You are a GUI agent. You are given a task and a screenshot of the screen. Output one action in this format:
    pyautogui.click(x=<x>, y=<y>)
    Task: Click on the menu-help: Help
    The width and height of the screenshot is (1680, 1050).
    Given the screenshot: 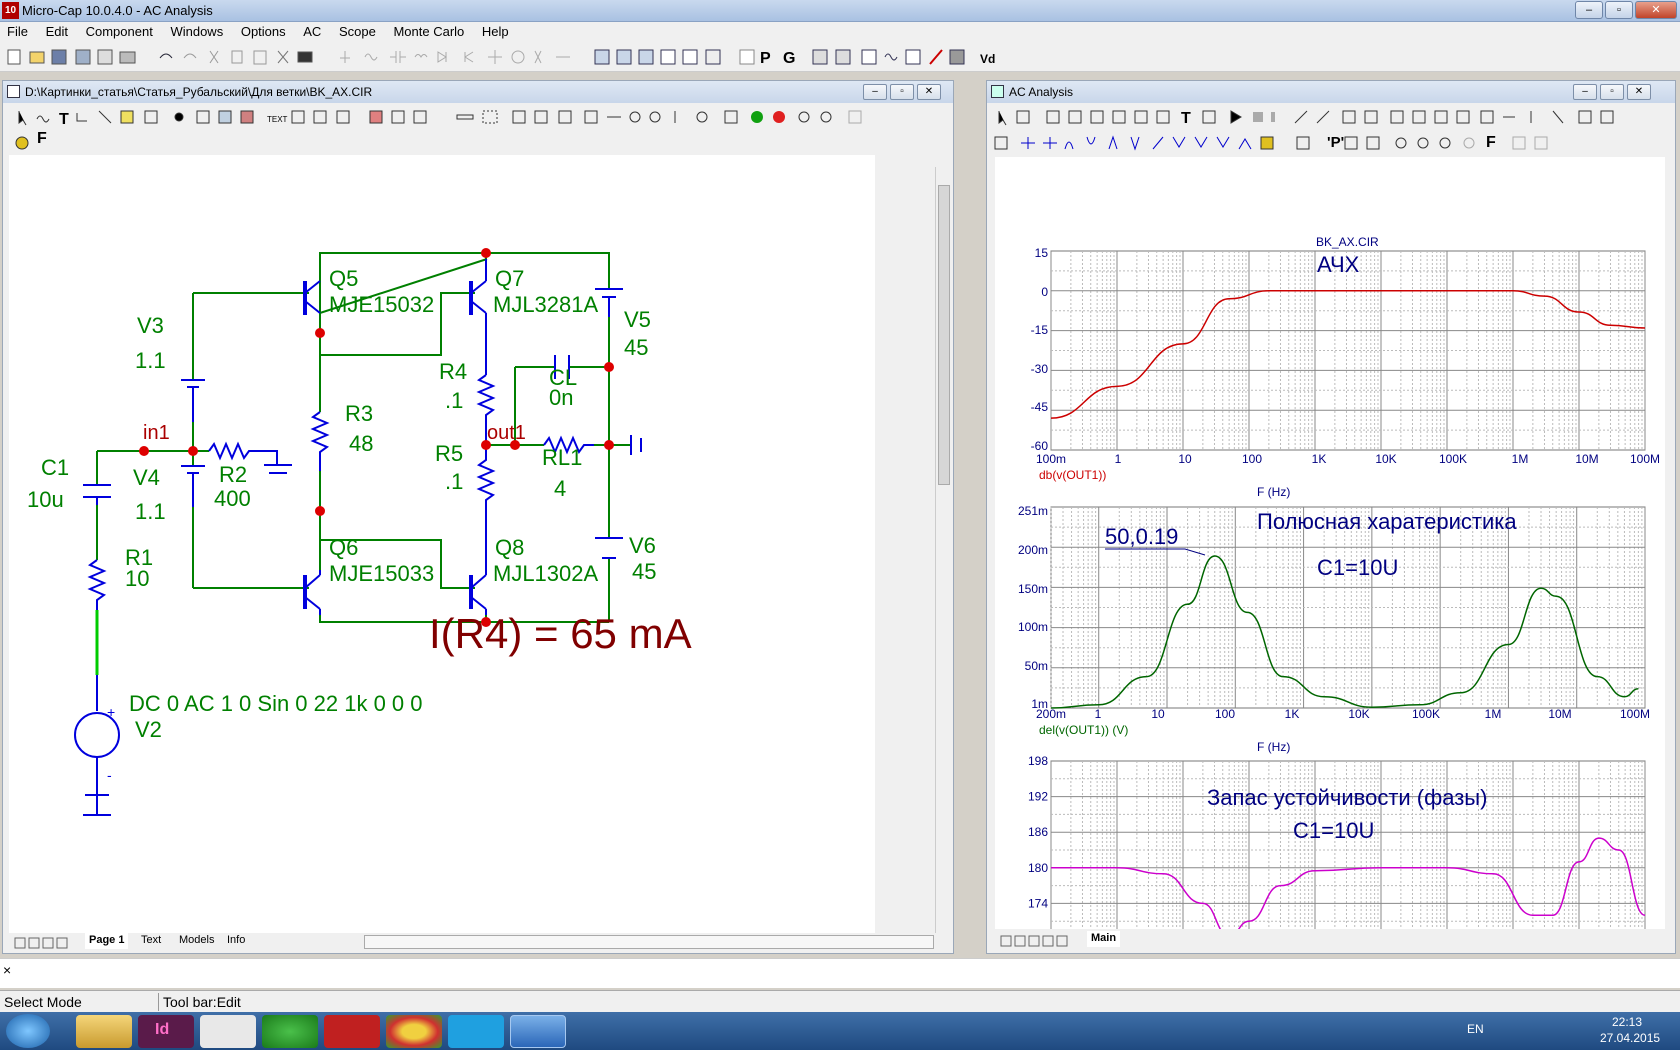 What is the action you would take?
    pyautogui.click(x=495, y=31)
    